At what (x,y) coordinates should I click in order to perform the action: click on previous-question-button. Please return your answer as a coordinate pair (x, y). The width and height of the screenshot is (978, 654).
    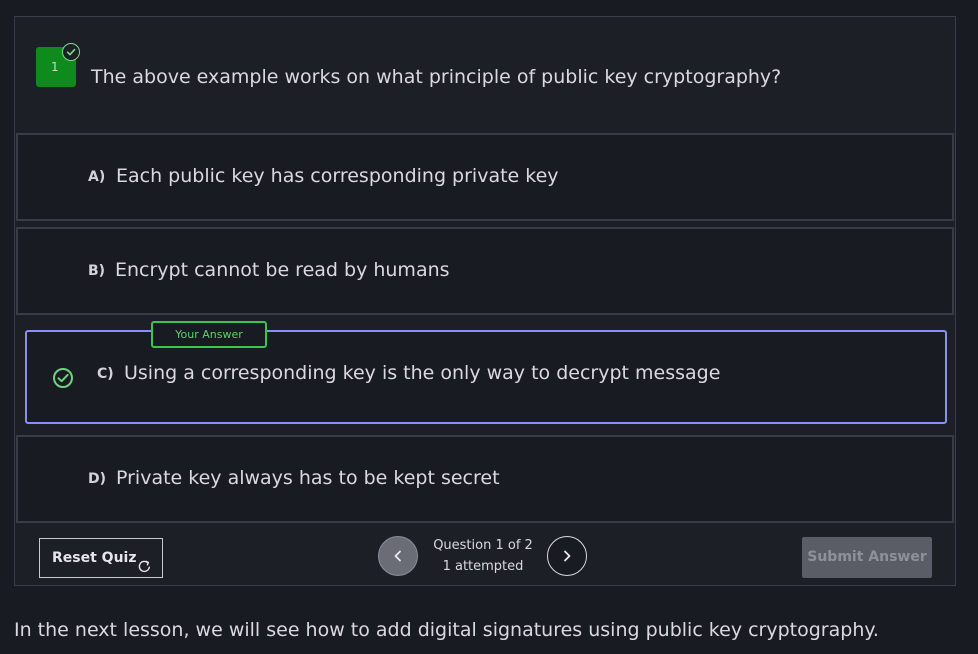
    Looking at the image, I should click on (398, 556).